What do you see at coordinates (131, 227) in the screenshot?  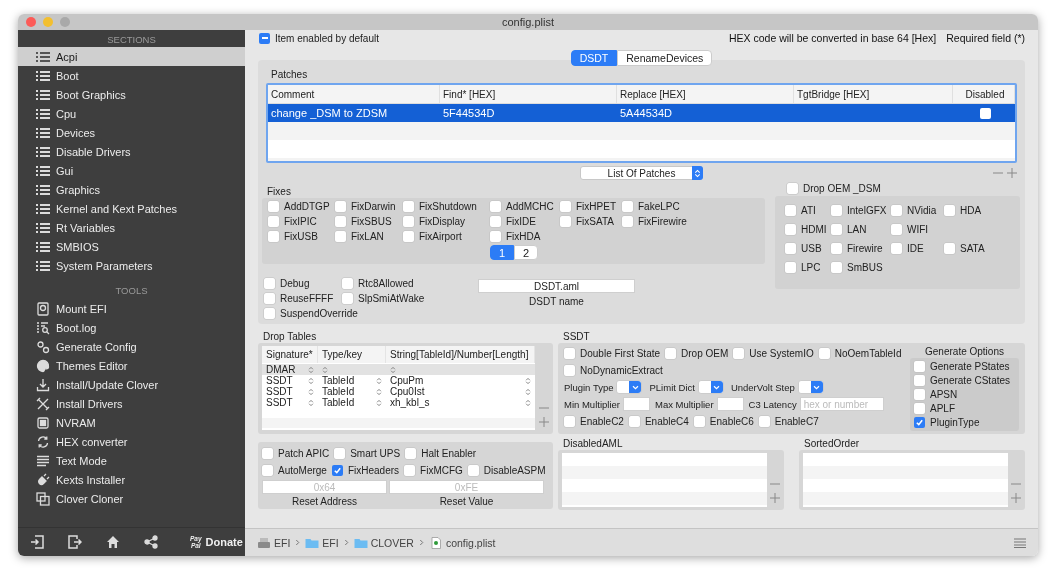 I see `sidebar-item: Rt Variables` at bounding box center [131, 227].